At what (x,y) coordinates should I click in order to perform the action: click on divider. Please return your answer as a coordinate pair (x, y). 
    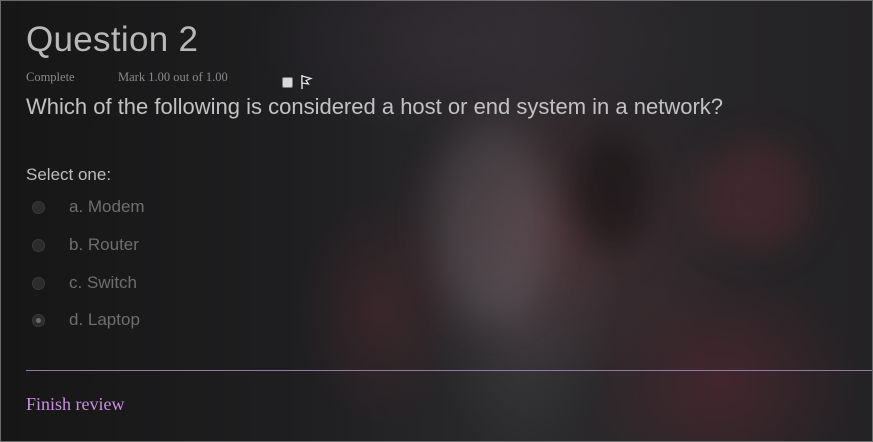
    Looking at the image, I should click on (449, 370).